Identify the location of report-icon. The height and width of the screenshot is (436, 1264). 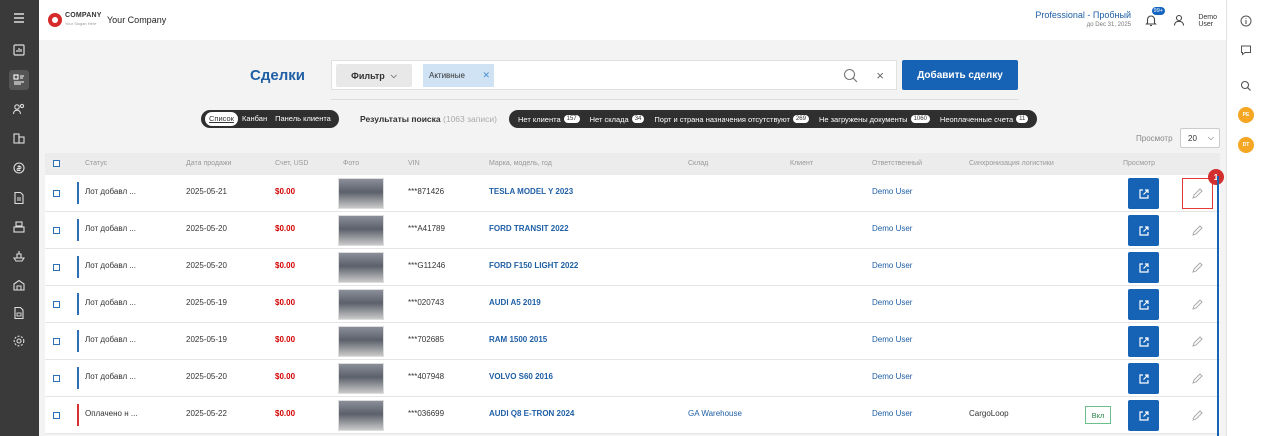
(19, 313).